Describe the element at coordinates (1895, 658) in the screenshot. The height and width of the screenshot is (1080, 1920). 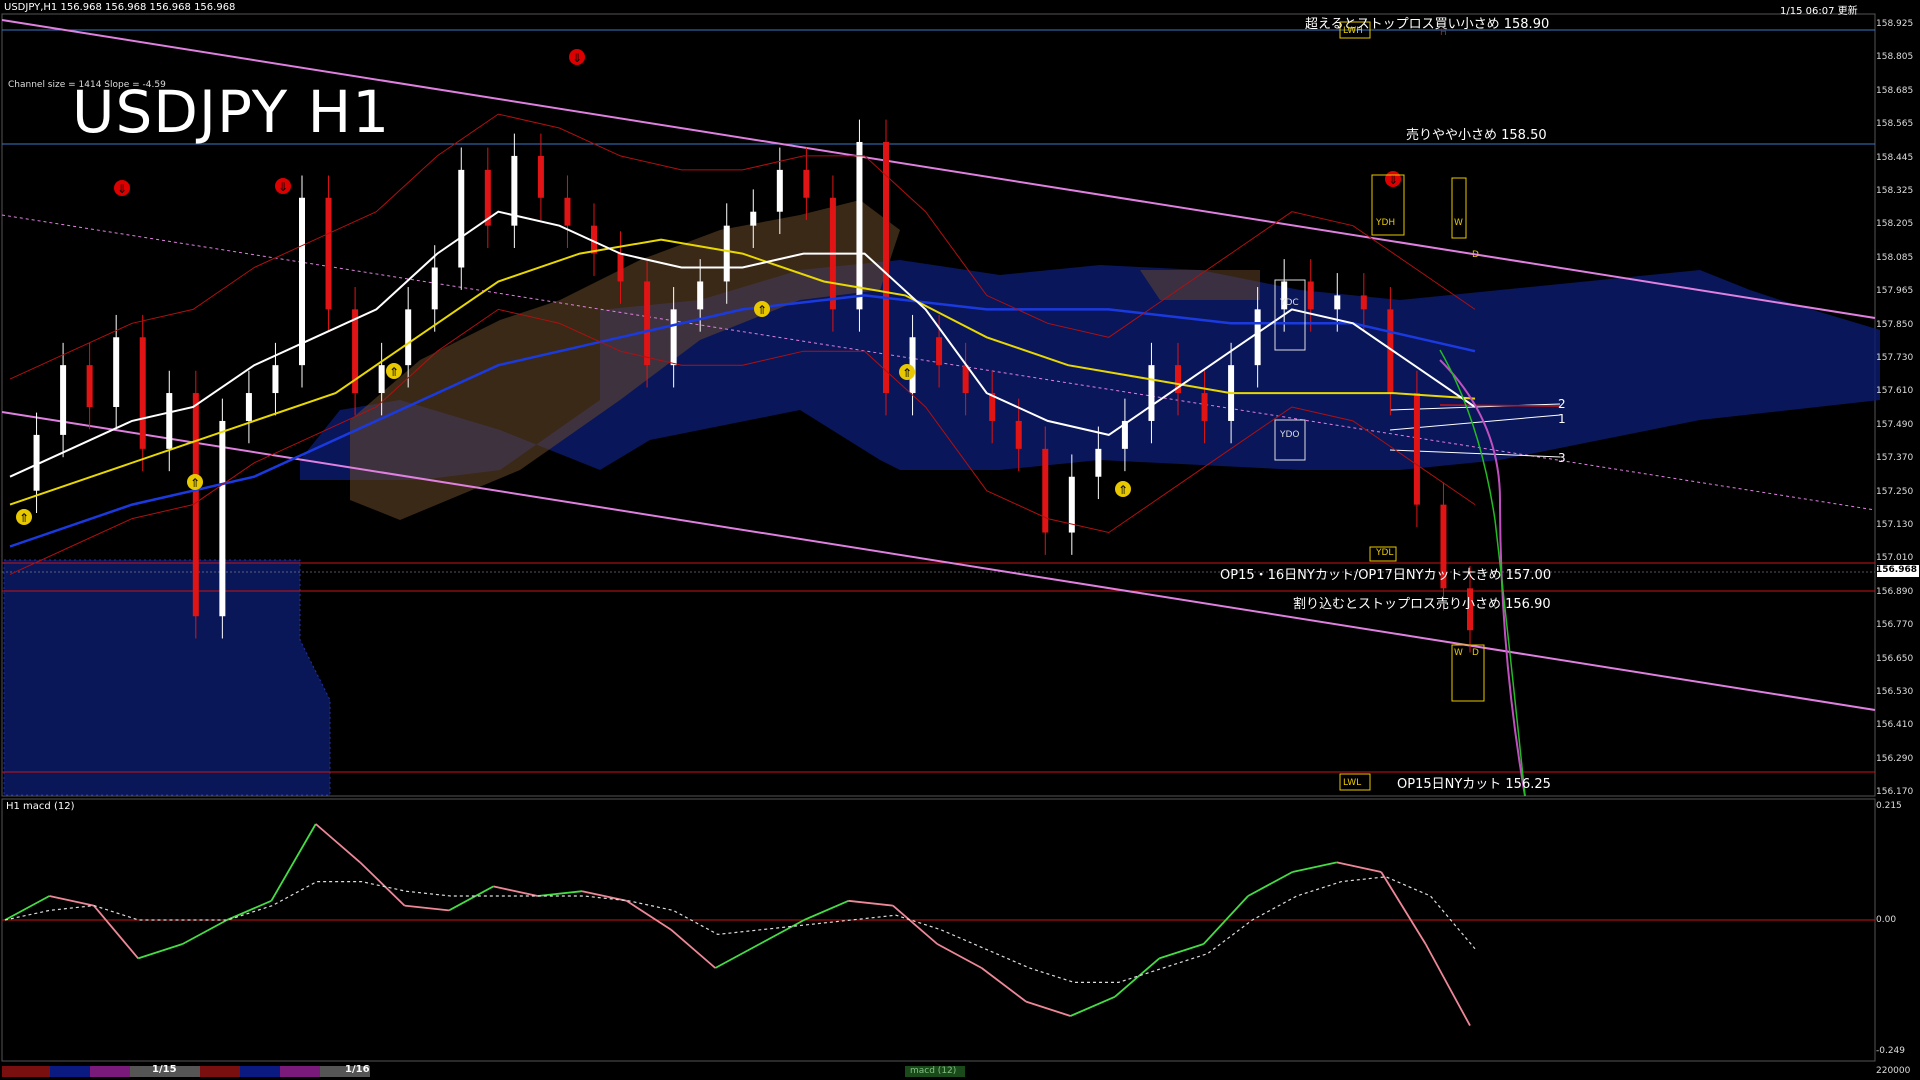
I see `price-tick: 156.650` at that location.